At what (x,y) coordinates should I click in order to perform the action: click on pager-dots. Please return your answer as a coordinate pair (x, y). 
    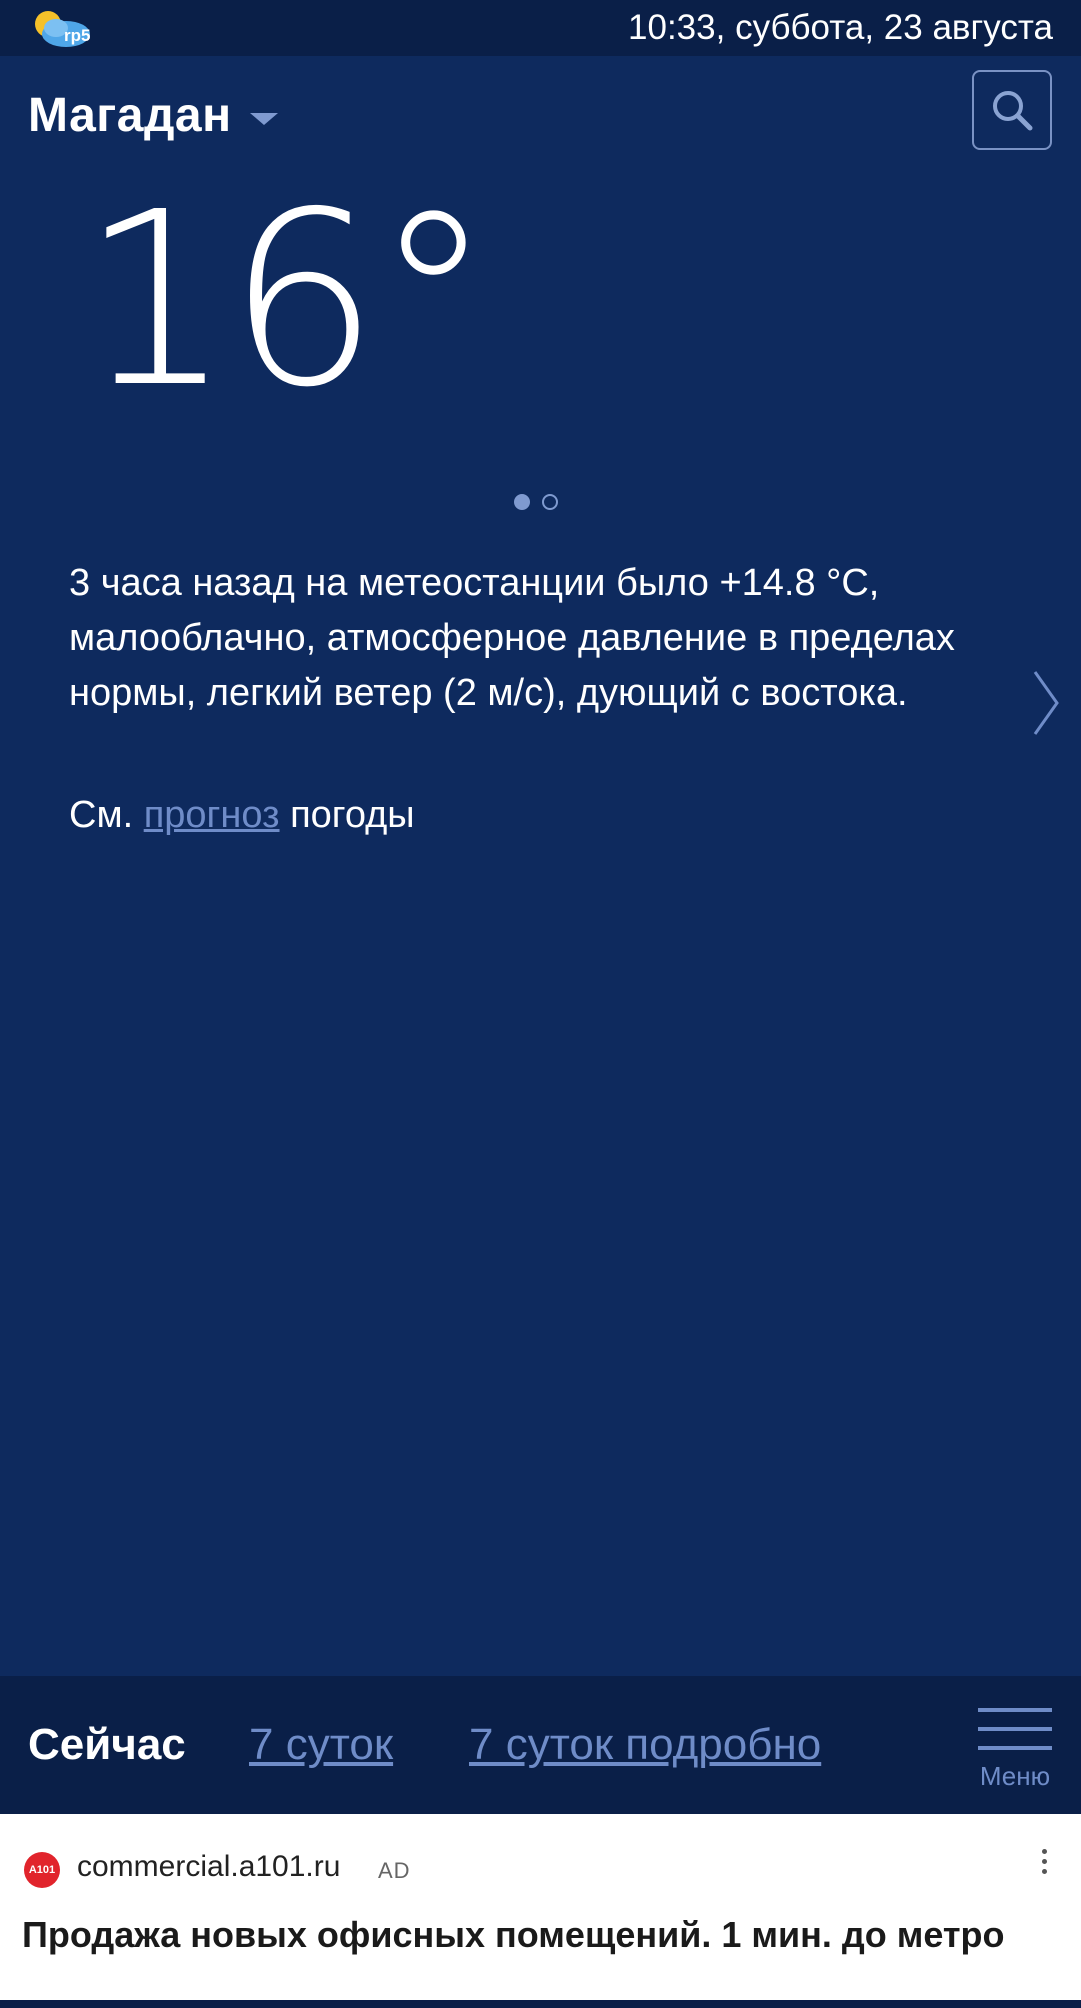
    Looking at the image, I should click on (536, 502).